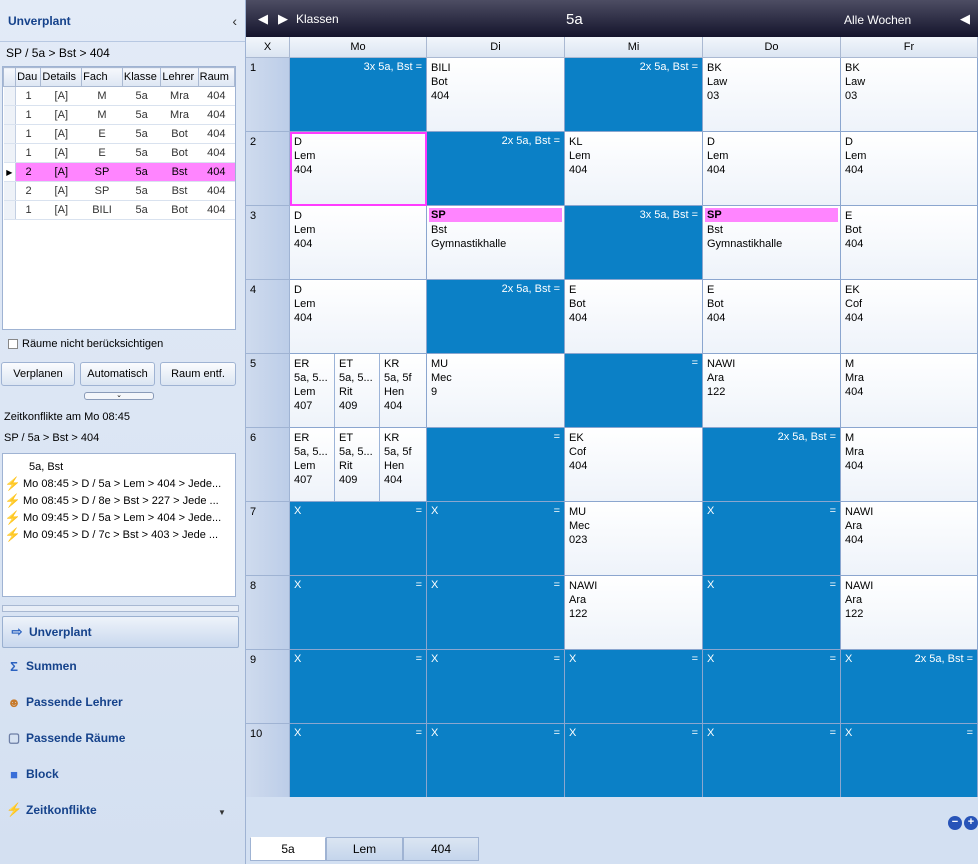 This screenshot has width=978, height=864. What do you see at coordinates (268, 169) in the screenshot?
I see `period-header: 2` at bounding box center [268, 169].